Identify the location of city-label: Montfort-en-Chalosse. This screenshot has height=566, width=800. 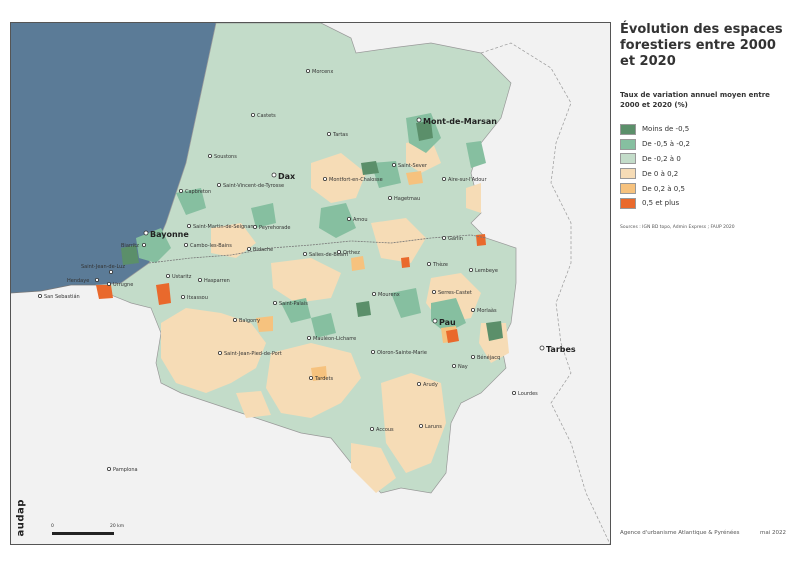
(356, 180).